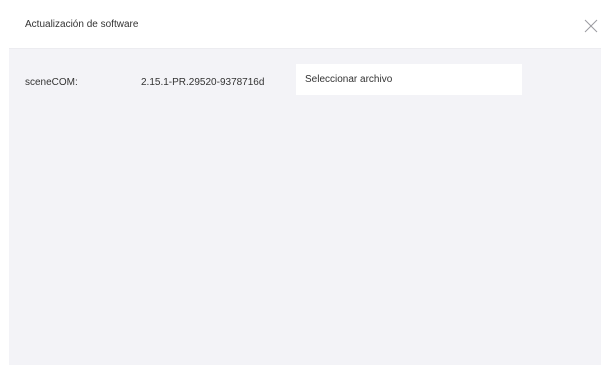 This screenshot has width=601, height=365. Describe the element at coordinates (305, 28) in the screenshot. I see `dialog-header: Actualización de software` at that location.